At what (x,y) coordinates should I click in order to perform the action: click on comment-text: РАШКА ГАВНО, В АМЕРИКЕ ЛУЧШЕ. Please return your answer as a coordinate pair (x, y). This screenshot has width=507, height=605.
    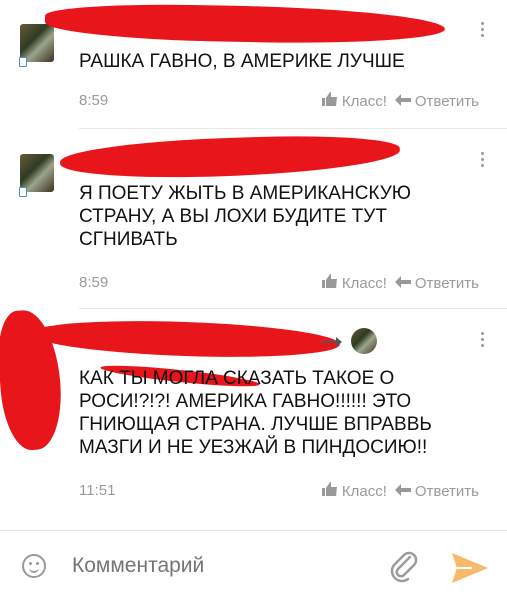
    Looking at the image, I should click on (242, 61).